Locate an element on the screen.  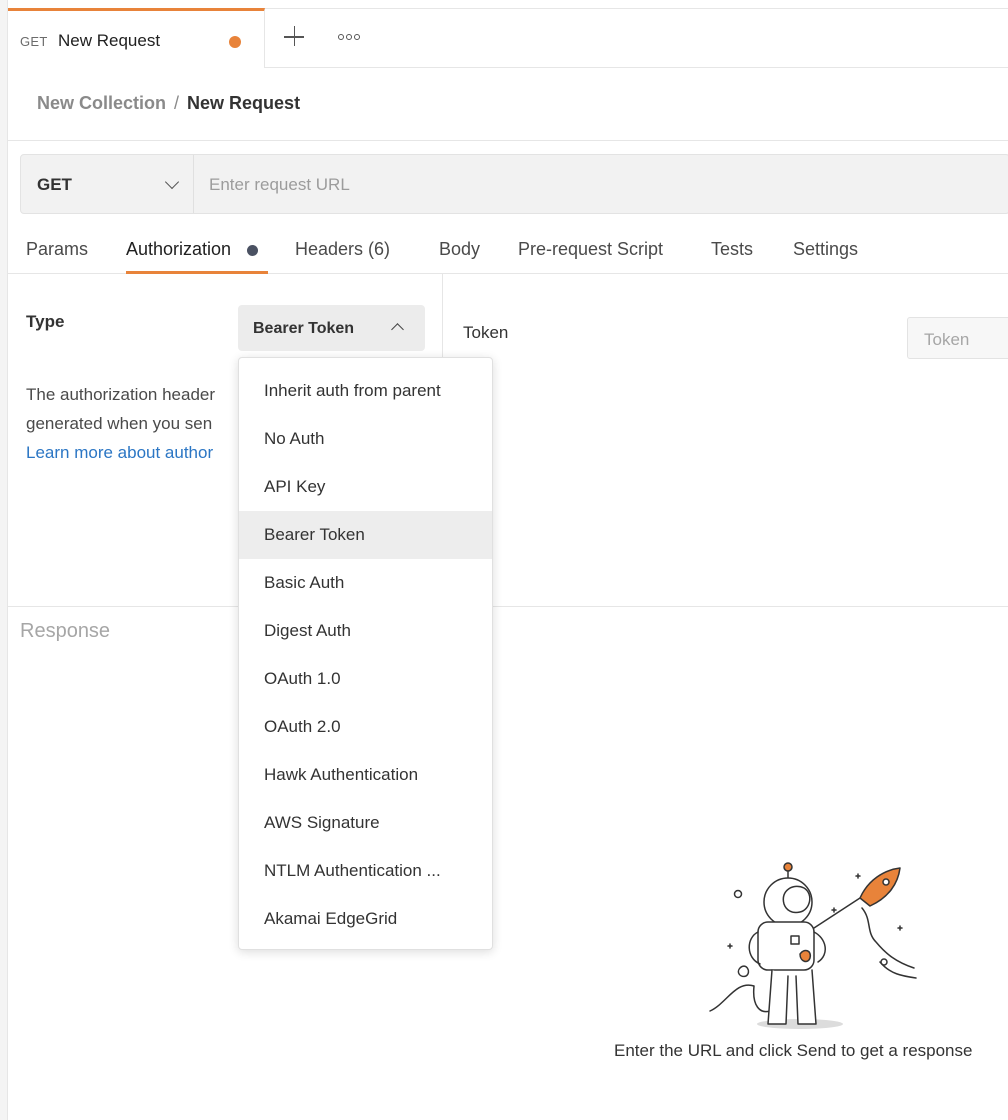
breadcrumb: New Collection / New Request is located at coordinates (168, 103).